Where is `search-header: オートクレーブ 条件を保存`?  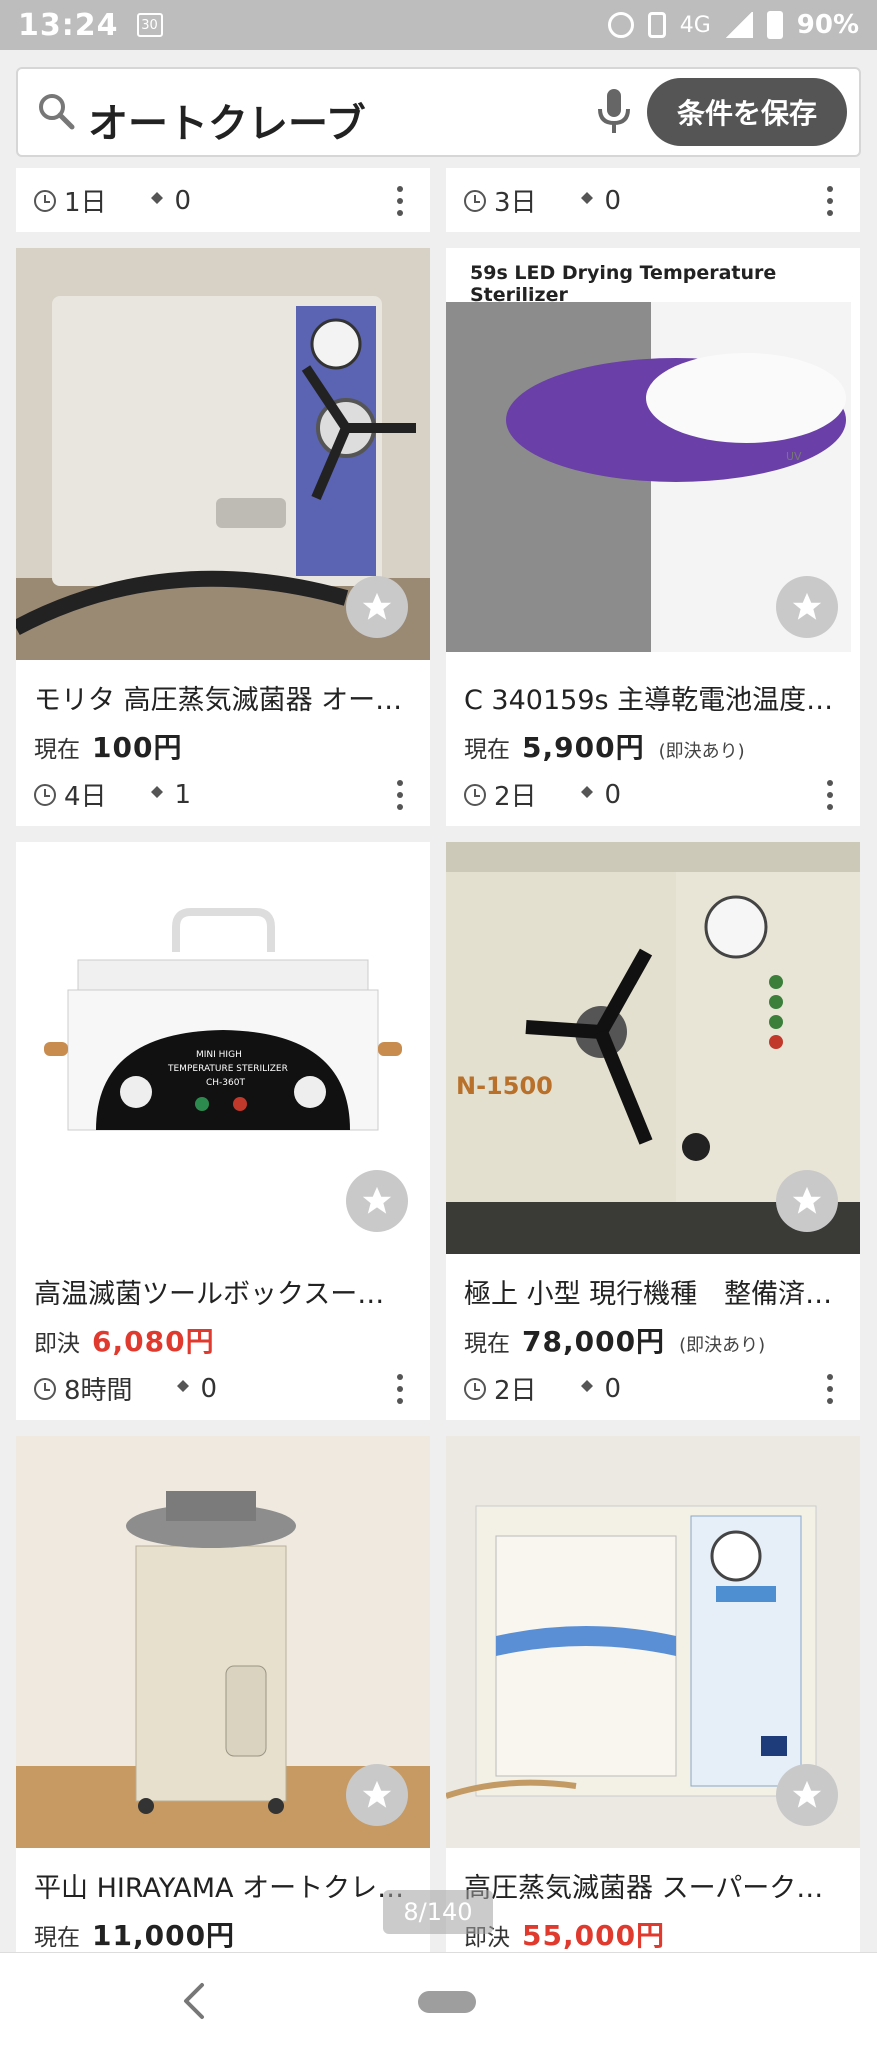 search-header: オートクレーブ 条件を保存 is located at coordinates (438, 109).